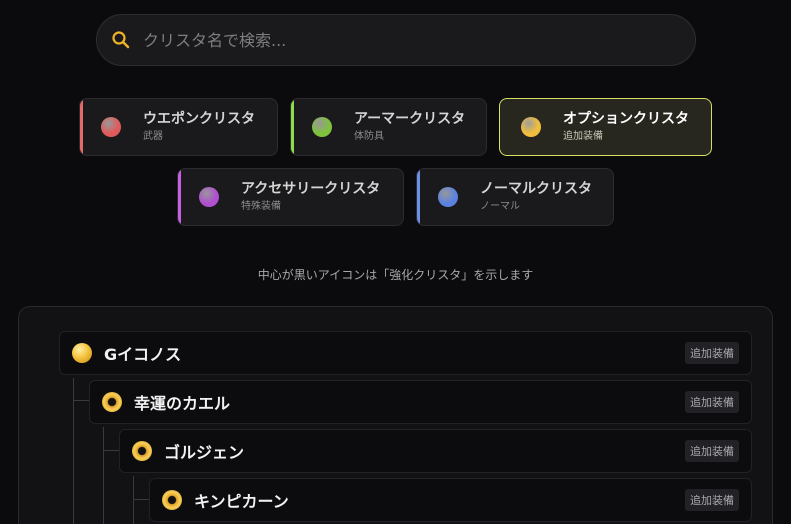 Image resolution: width=791 pixels, height=524 pixels. Describe the element at coordinates (241, 501) in the screenshot. I see `crystal-name: キンピカーン` at that location.